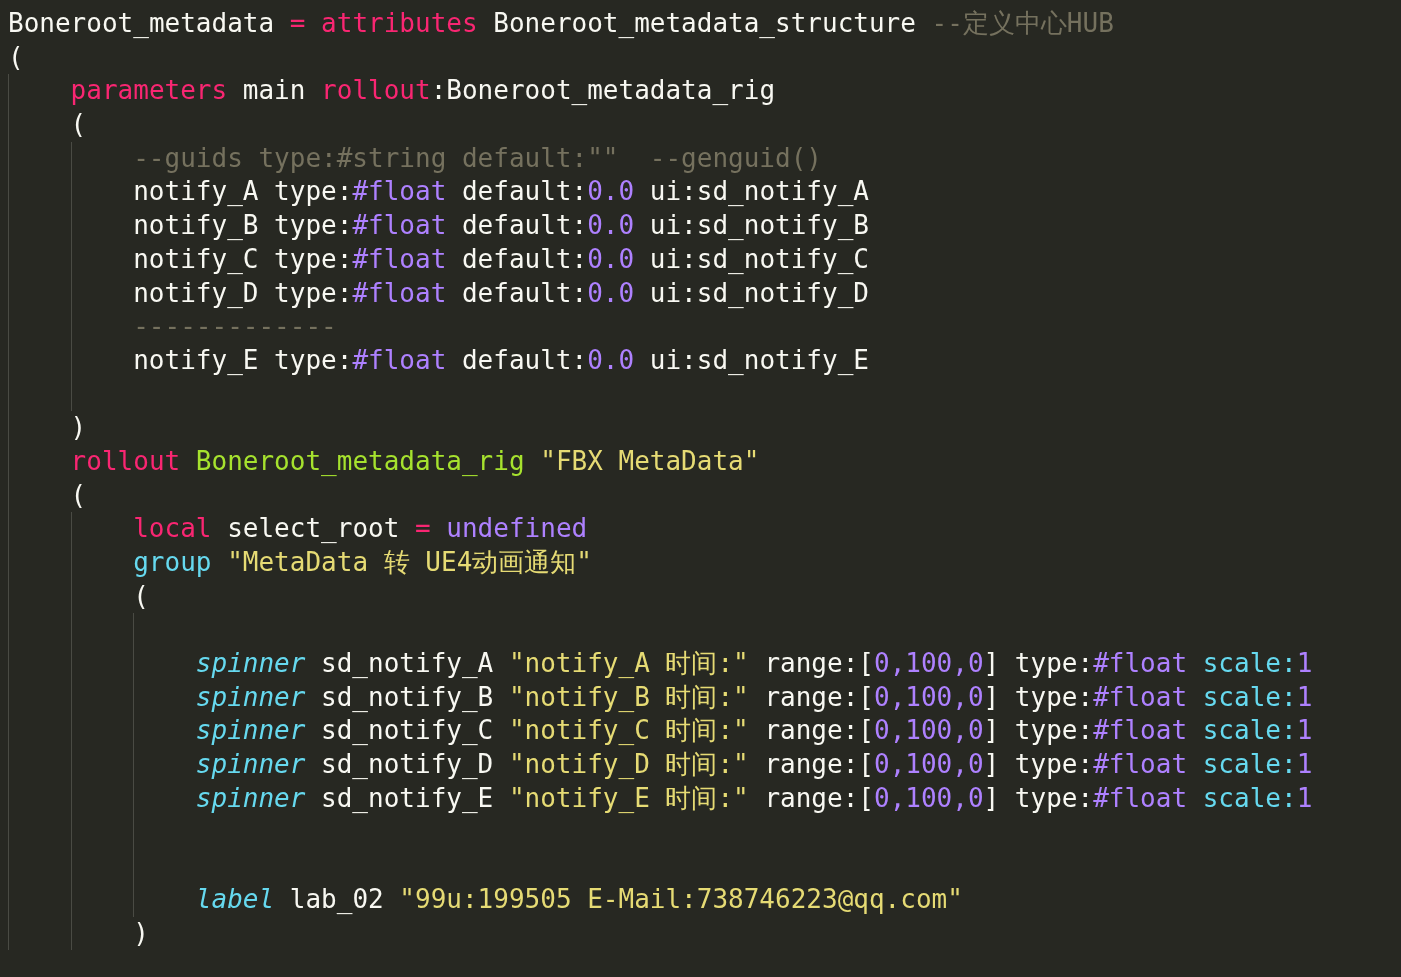 This screenshot has width=1401, height=977. I want to click on code-line: notify_E type:#float default:0.0 ui:sd_notify_E, so click(501, 360).